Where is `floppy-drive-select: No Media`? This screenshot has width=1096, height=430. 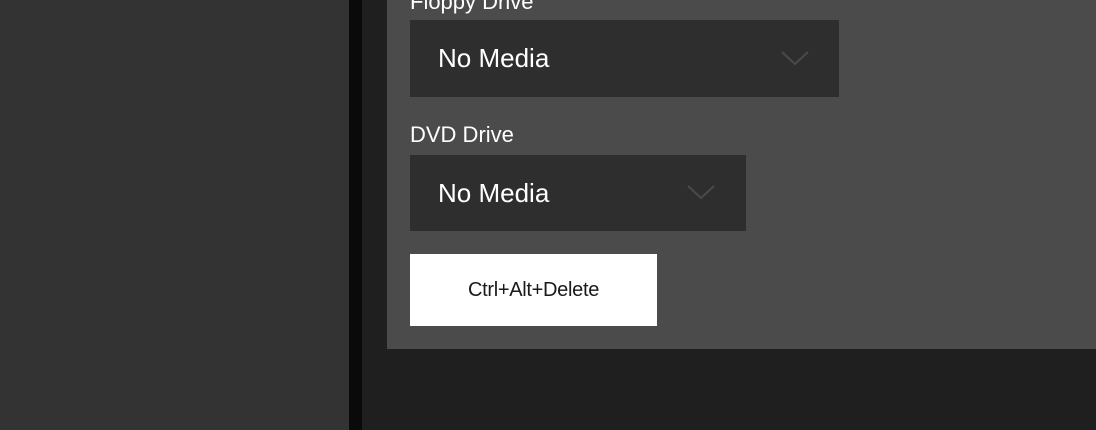
floppy-drive-select: No Media is located at coordinates (624, 58).